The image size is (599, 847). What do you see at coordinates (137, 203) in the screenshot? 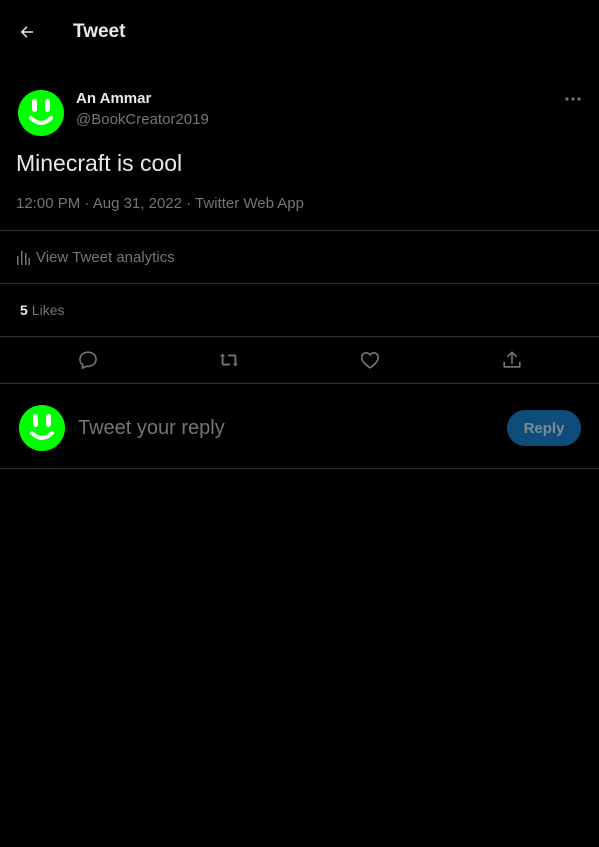
I see `tweet-date: Aug 31, 2022` at bounding box center [137, 203].